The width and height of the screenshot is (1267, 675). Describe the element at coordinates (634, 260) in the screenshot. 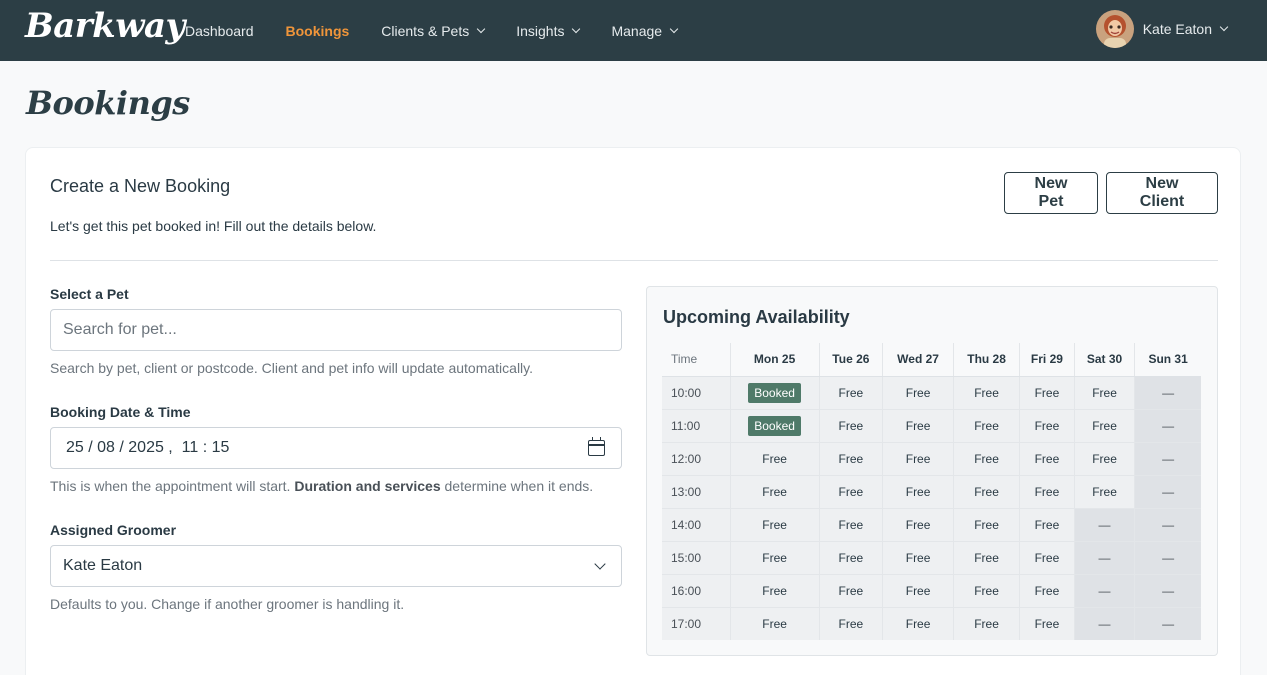

I see `divider` at that location.